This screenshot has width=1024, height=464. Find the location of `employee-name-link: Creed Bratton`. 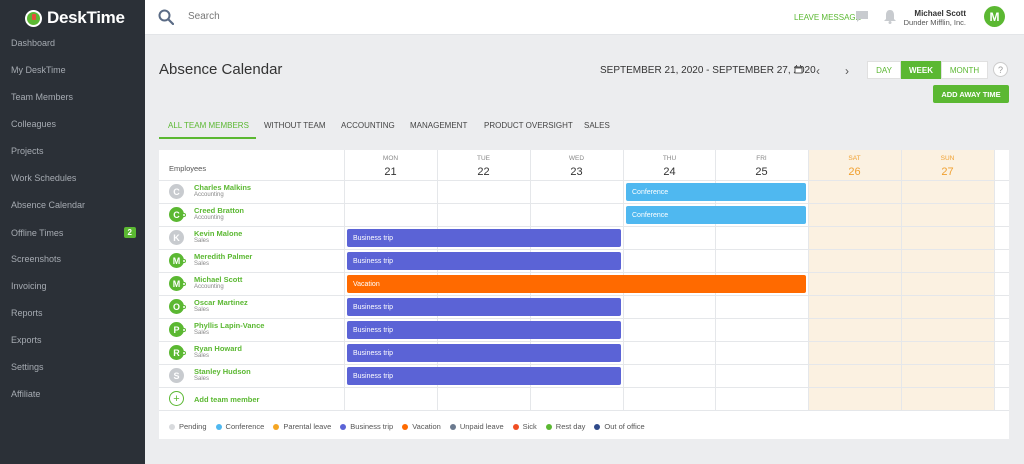

employee-name-link: Creed Bratton is located at coordinates (219, 210).